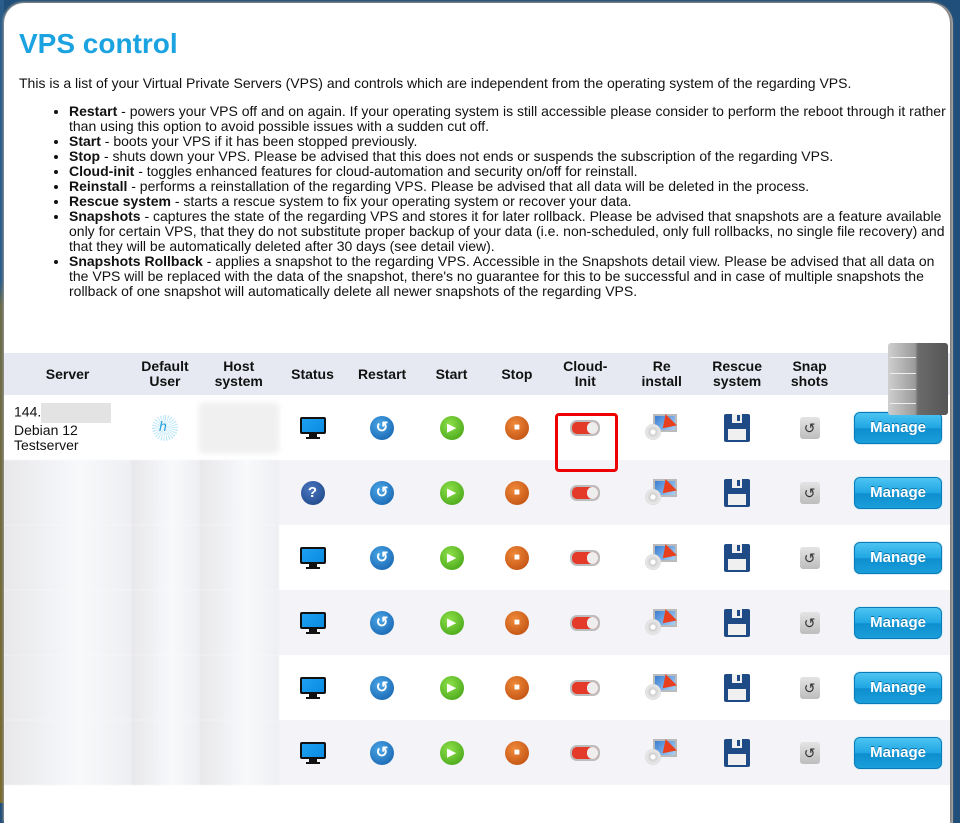 The width and height of the screenshot is (960, 823). Describe the element at coordinates (102, 171) in the screenshot. I see `feature-name: Cloud-init` at that location.